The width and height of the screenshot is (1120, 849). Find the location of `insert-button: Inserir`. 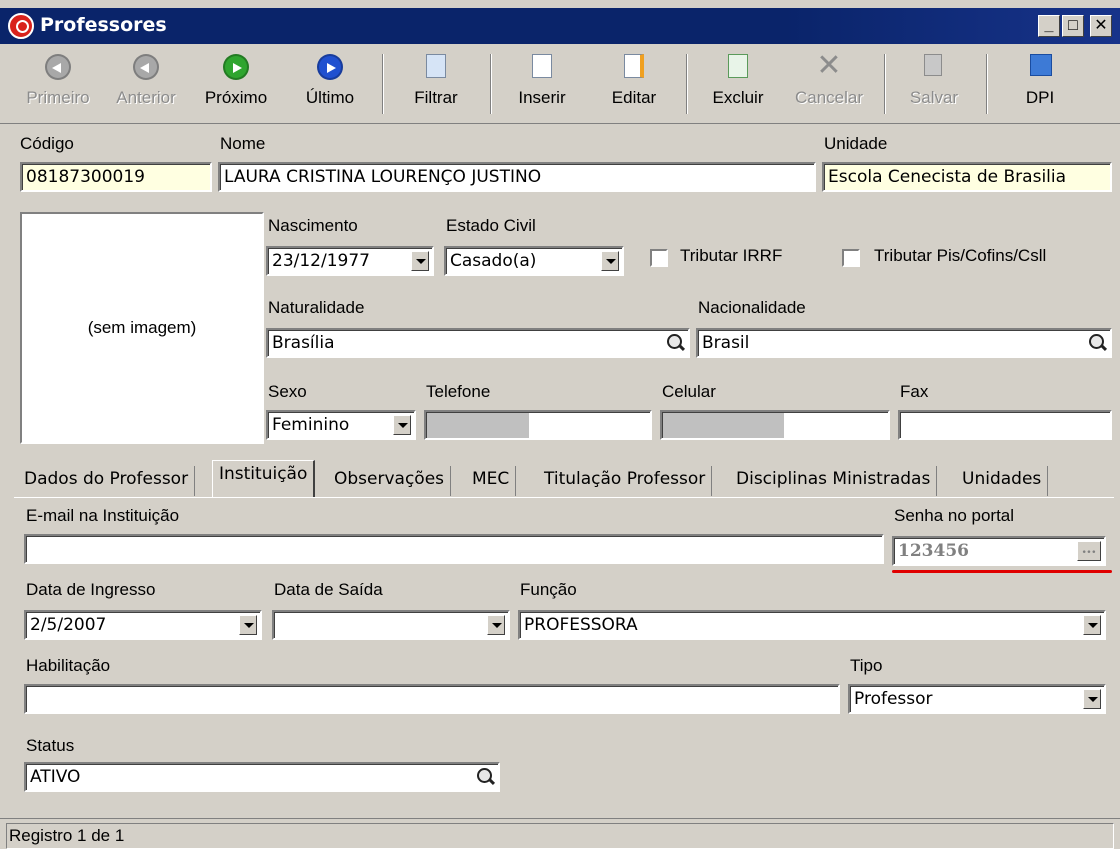

insert-button: Inserir is located at coordinates (542, 83).